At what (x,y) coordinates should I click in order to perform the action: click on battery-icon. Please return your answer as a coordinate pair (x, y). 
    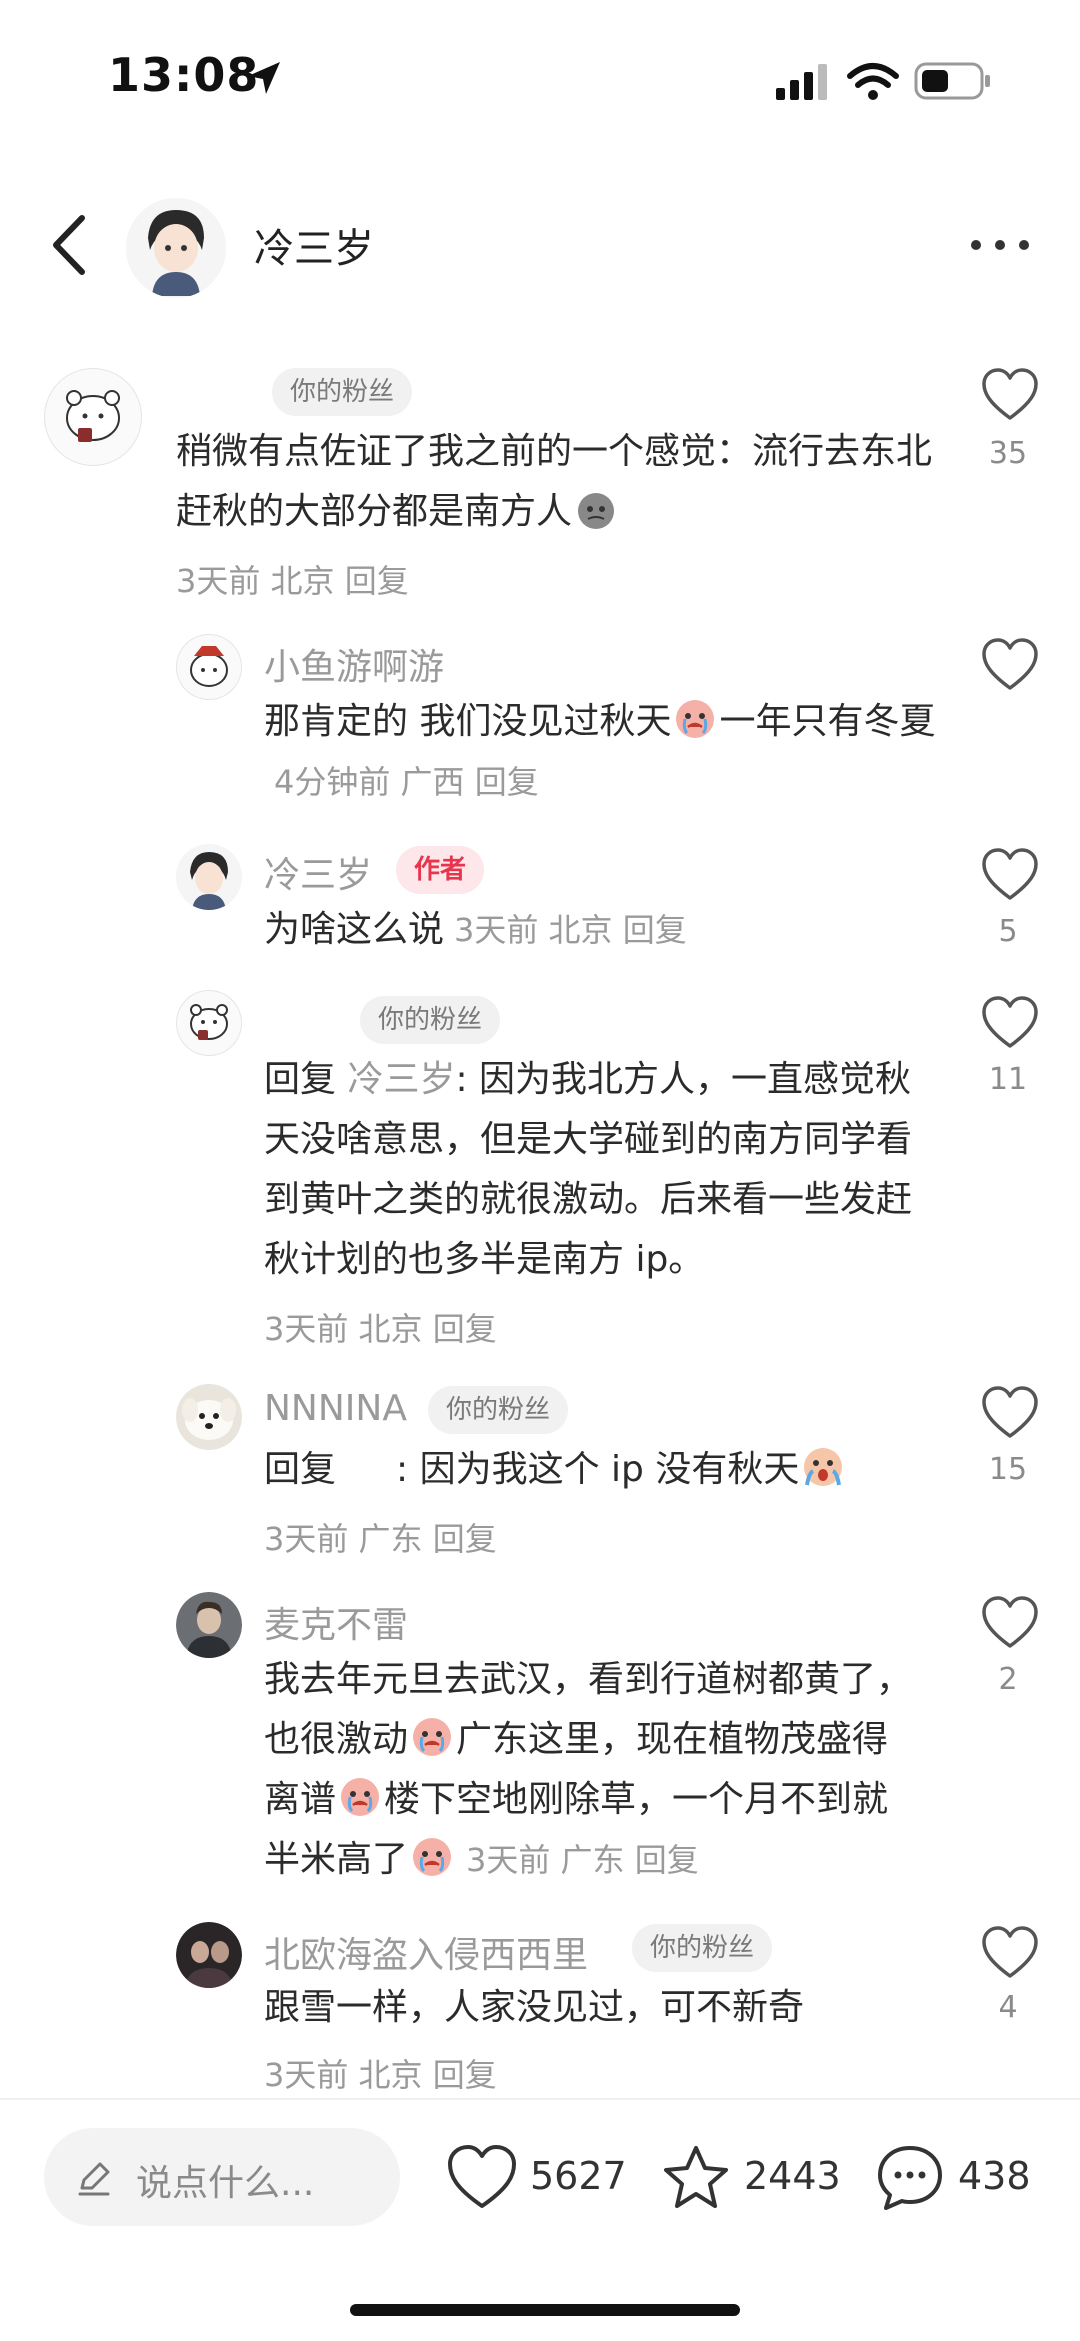
    Looking at the image, I should click on (952, 81).